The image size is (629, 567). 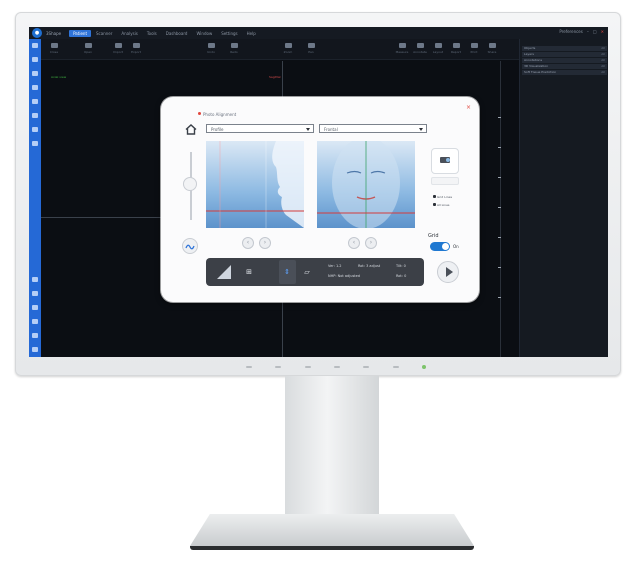 What do you see at coordinates (564, 60) in the screenshot?
I see `panel-row-annotations: Annotations All` at bounding box center [564, 60].